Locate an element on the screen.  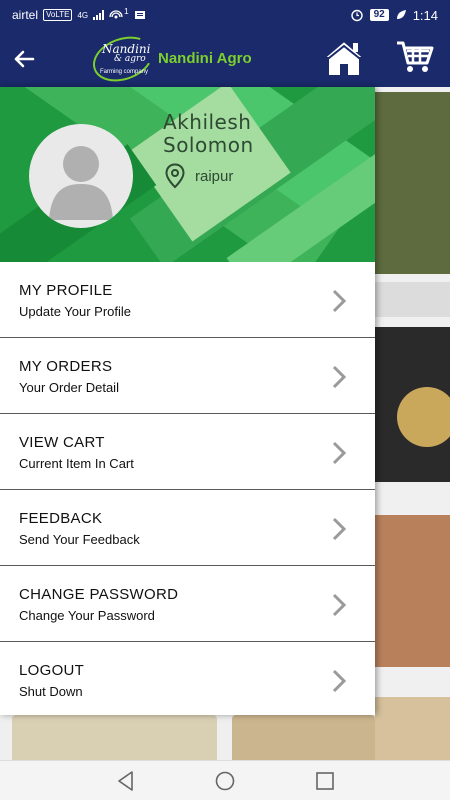
background-image-grain is located at coordinates (412, 728).